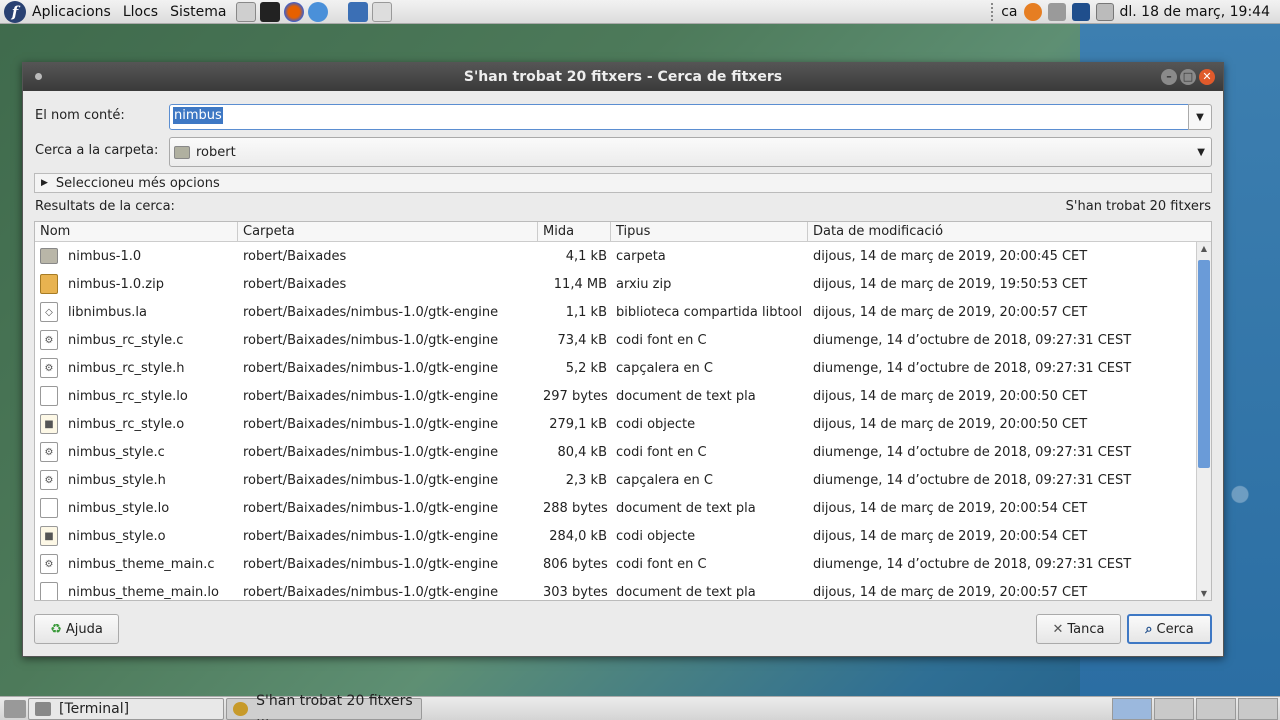  What do you see at coordinates (656, 536) in the screenshot?
I see `cell-type: codi objecte` at bounding box center [656, 536].